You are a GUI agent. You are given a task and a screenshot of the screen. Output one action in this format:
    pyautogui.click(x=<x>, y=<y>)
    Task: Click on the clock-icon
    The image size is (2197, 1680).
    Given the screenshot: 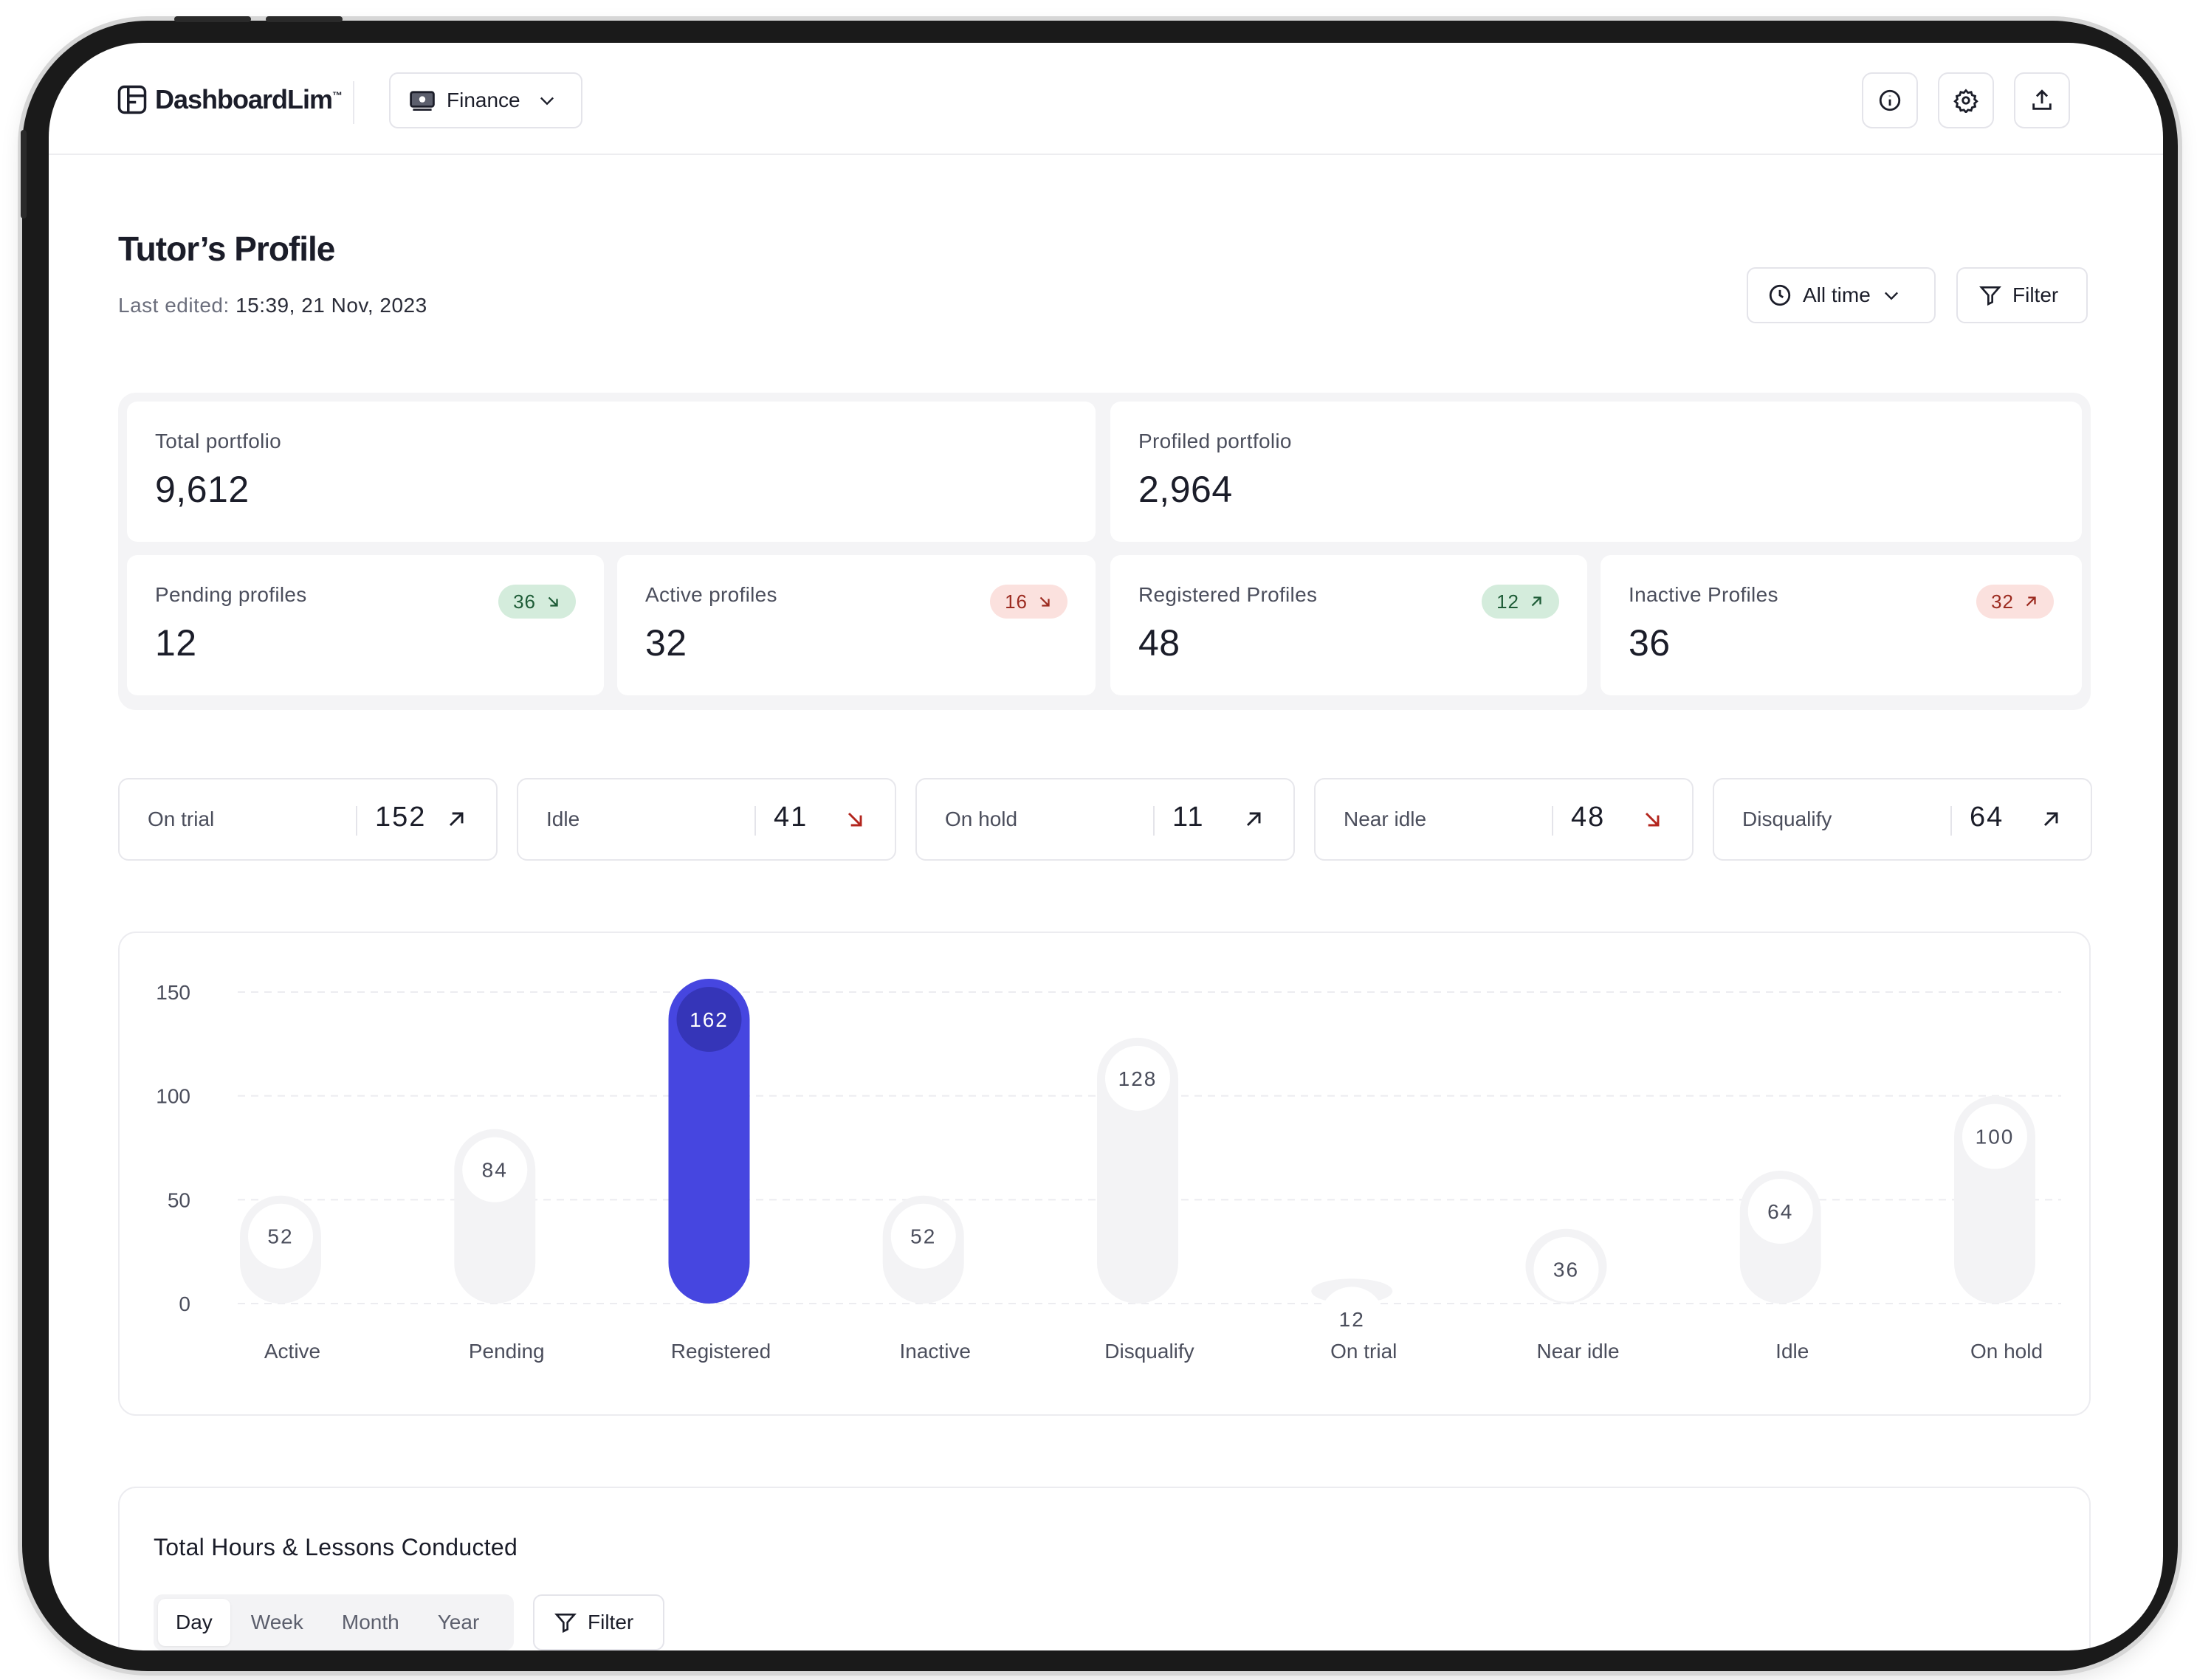 What is the action you would take?
    pyautogui.click(x=1780, y=295)
    